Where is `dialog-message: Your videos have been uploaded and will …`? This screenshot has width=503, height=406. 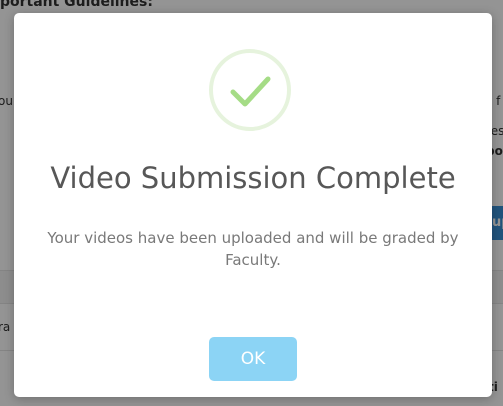 dialog-message: Your videos have been uploaded and will … is located at coordinates (253, 249).